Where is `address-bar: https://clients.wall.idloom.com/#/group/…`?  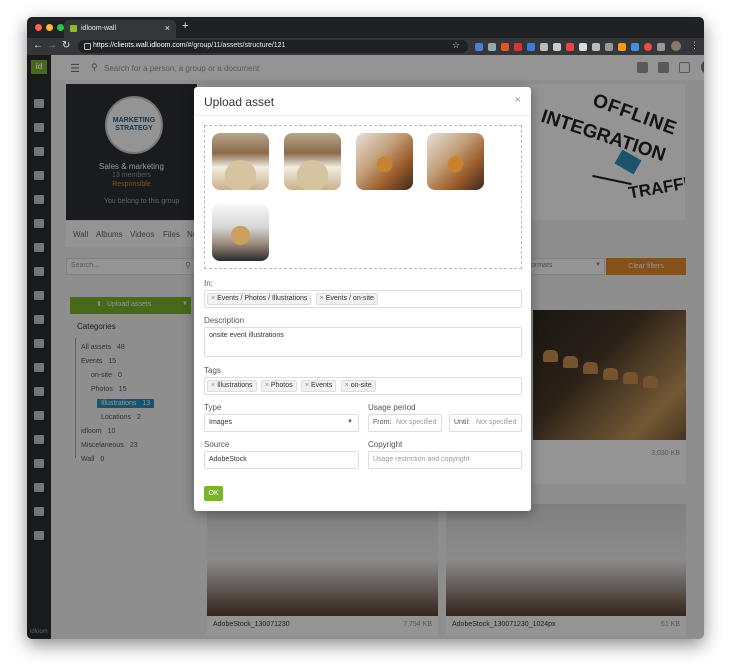 address-bar: https://clients.wall.idloom.com/#/group/… is located at coordinates (273, 46).